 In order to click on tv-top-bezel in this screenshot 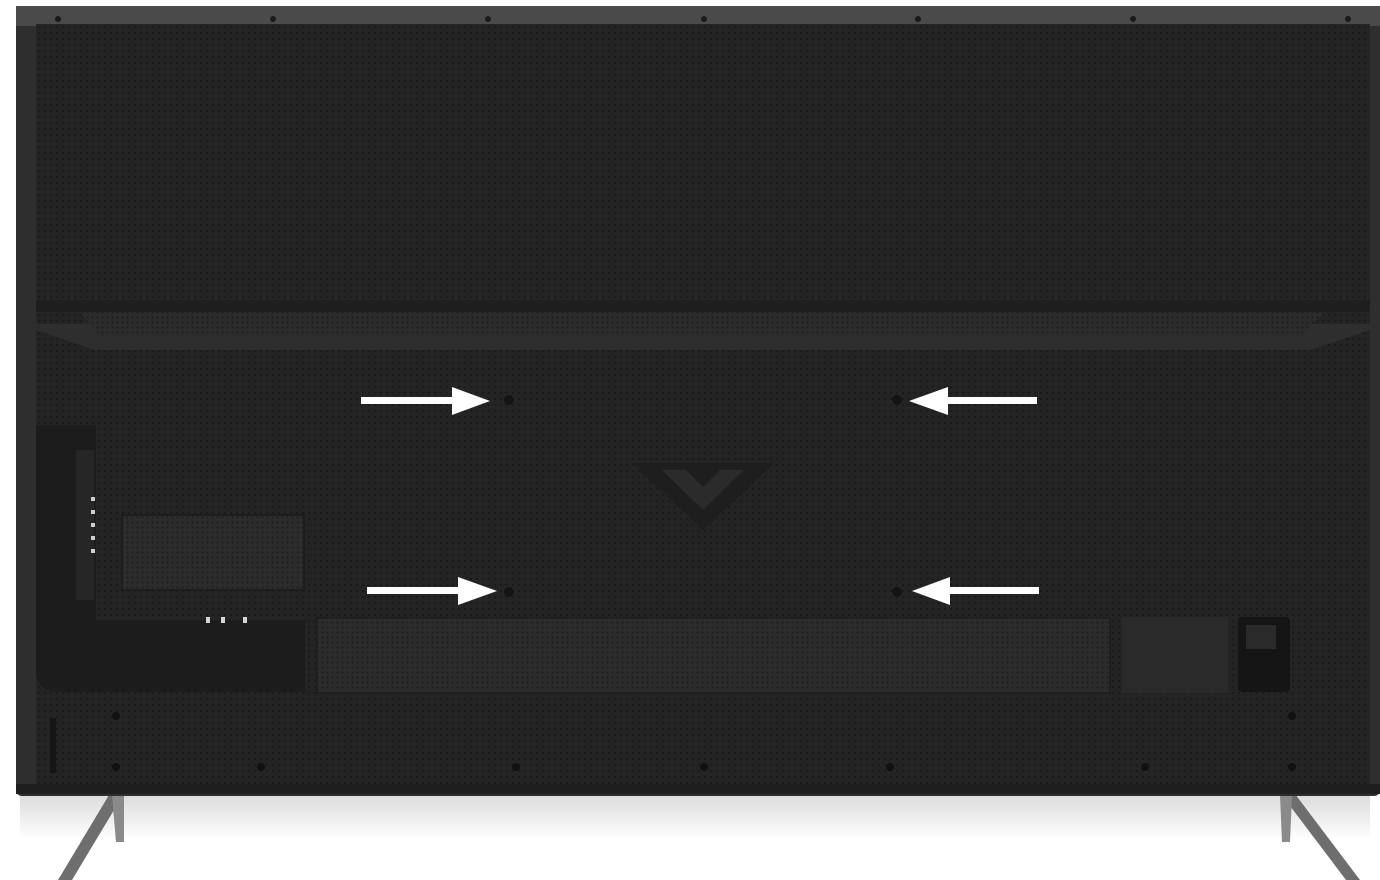, I will do `click(698, 16)`.